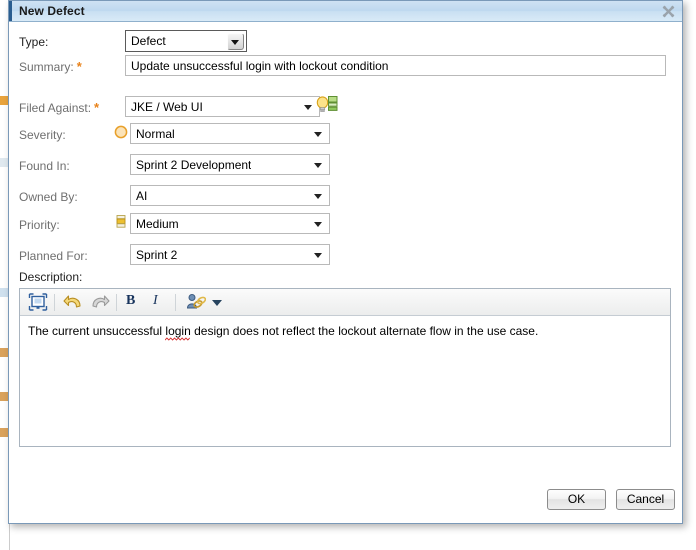 This screenshot has width=696, height=550. What do you see at coordinates (97, 331) in the screenshot?
I see `description-text-before: The current unsuccessful` at bounding box center [97, 331].